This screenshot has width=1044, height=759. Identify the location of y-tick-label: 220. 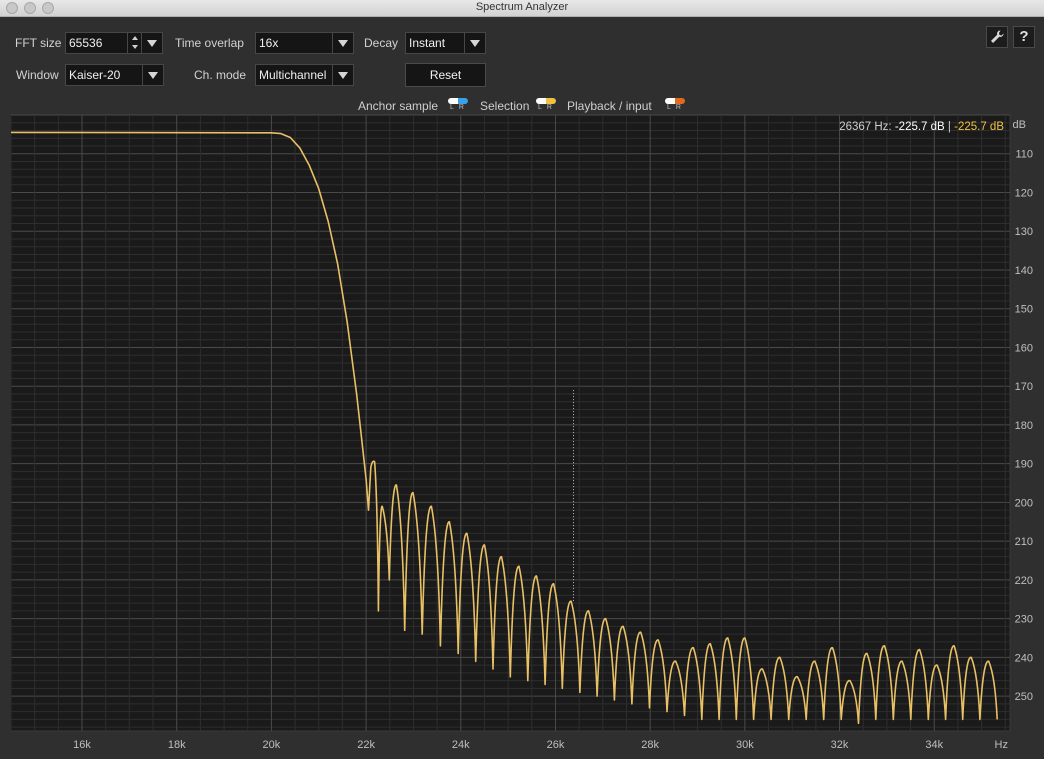
(1024, 581).